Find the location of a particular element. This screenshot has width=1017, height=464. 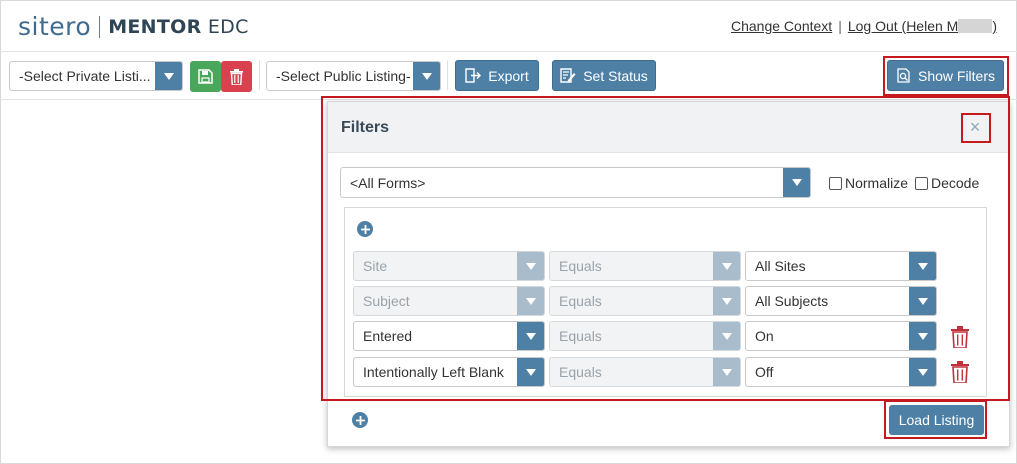

logout-link: Log Out (Helen M) is located at coordinates (922, 26).